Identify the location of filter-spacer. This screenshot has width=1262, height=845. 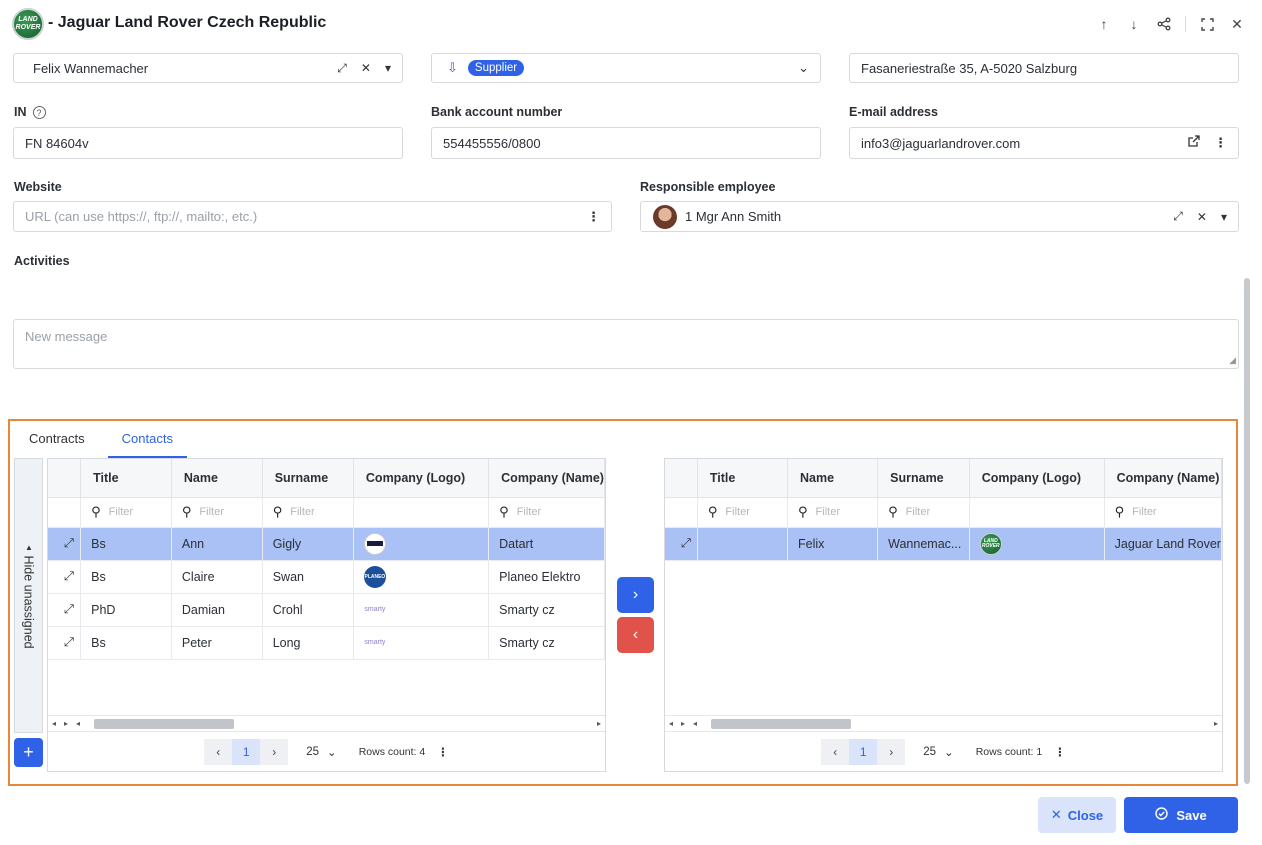
(681, 512).